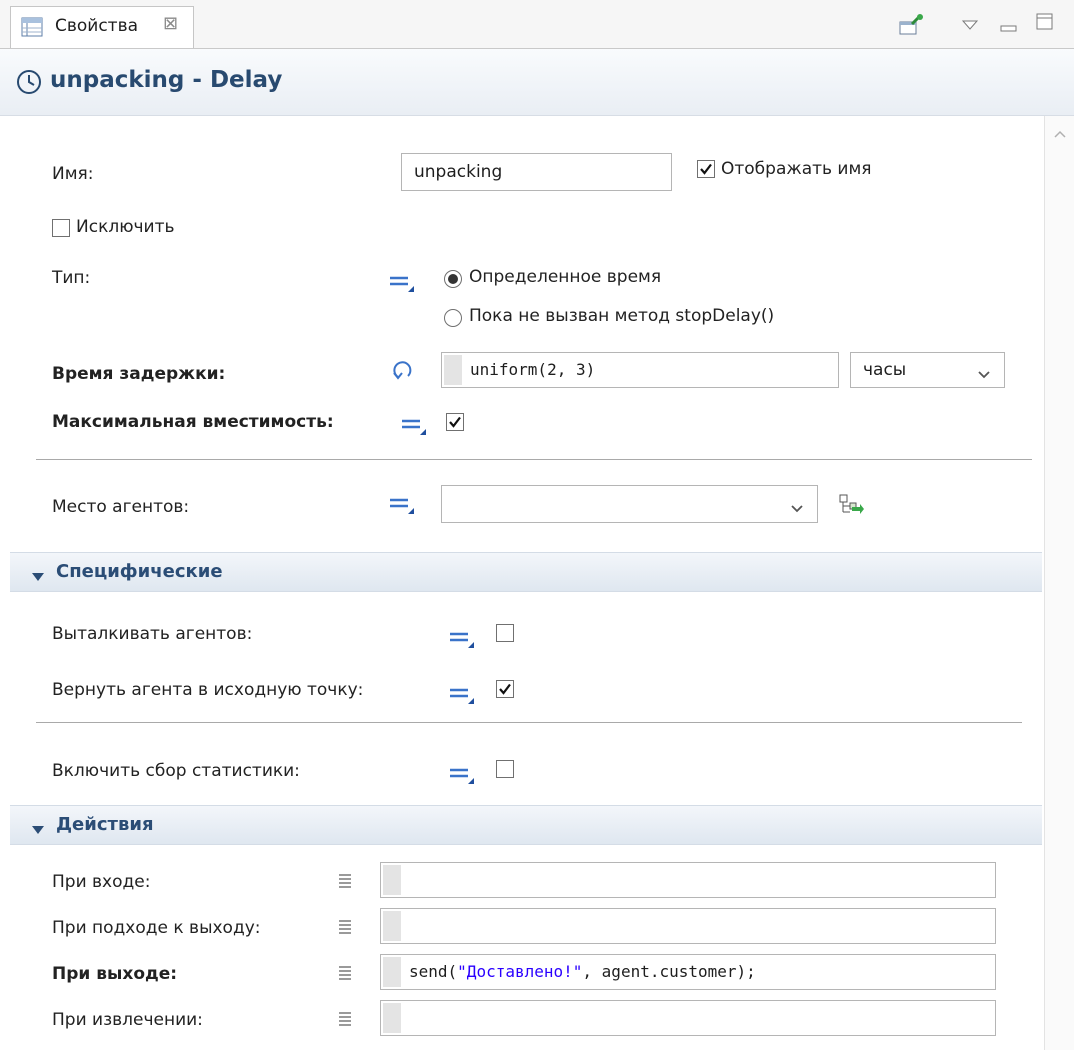 This screenshot has height=1050, width=1074. I want to click on type-label: Тип:, so click(71, 278).